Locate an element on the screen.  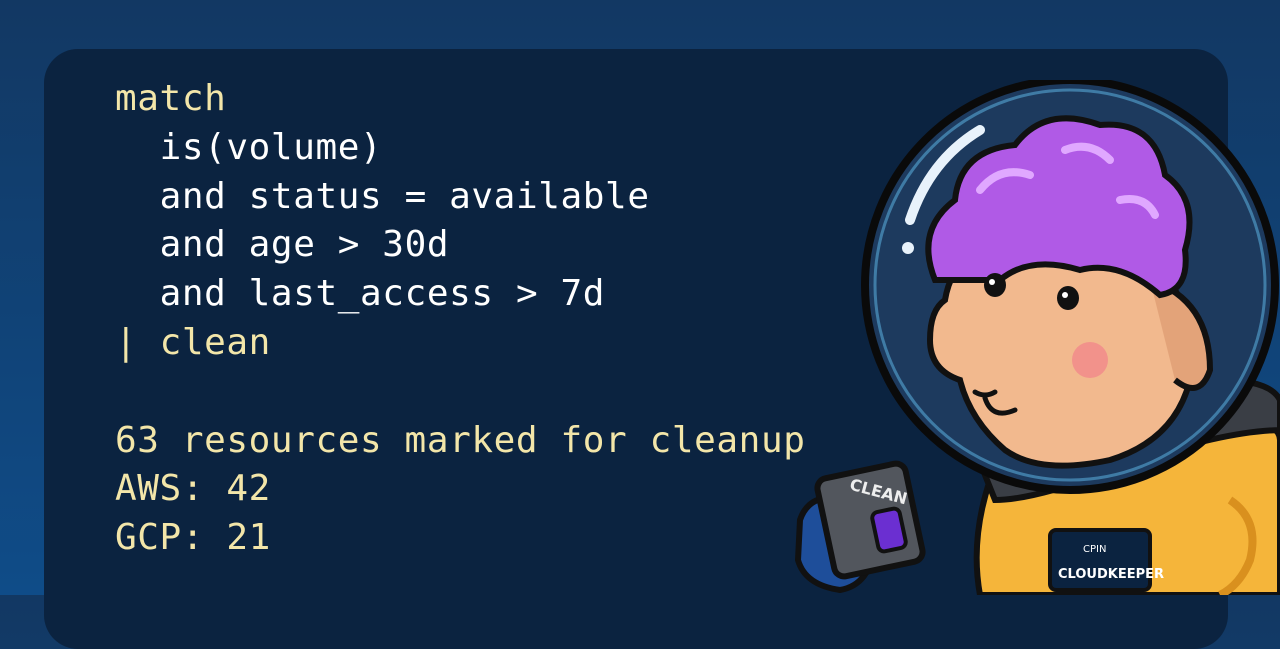
query-line-5: and last_access > 7d is located at coordinates (460, 294).